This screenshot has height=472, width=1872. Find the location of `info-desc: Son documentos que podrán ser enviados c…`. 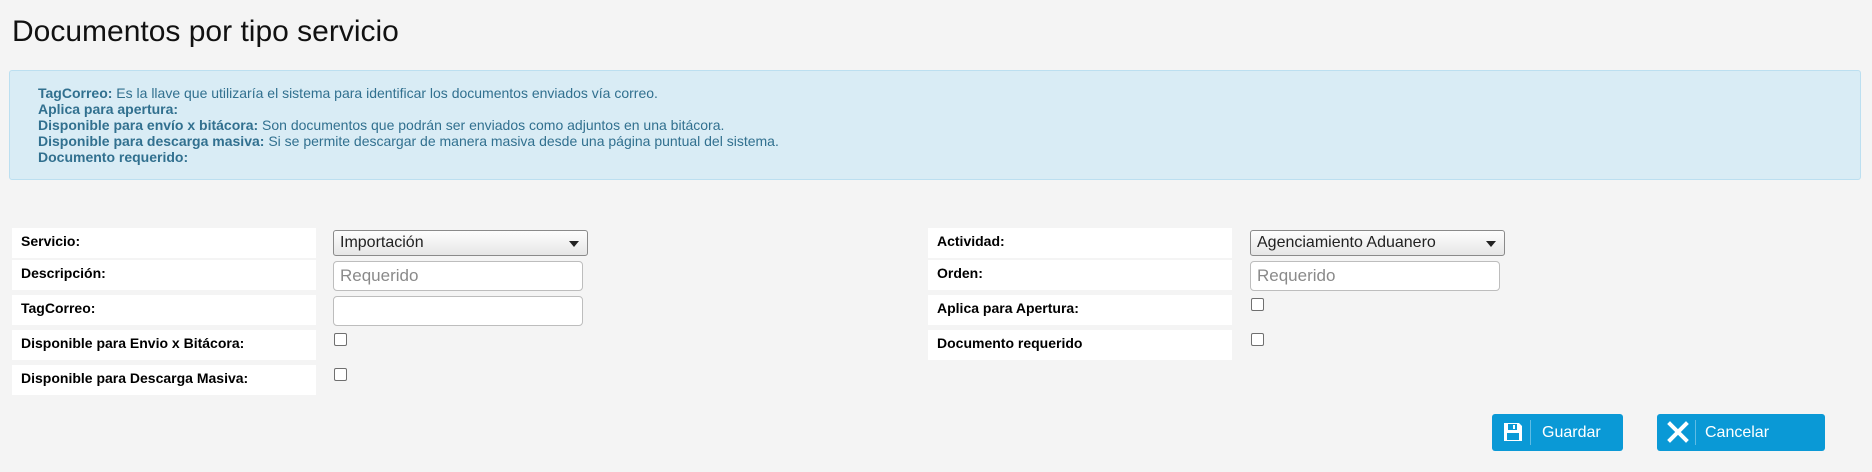

info-desc: Son documentos que podrán ser enviados c… is located at coordinates (491, 125).